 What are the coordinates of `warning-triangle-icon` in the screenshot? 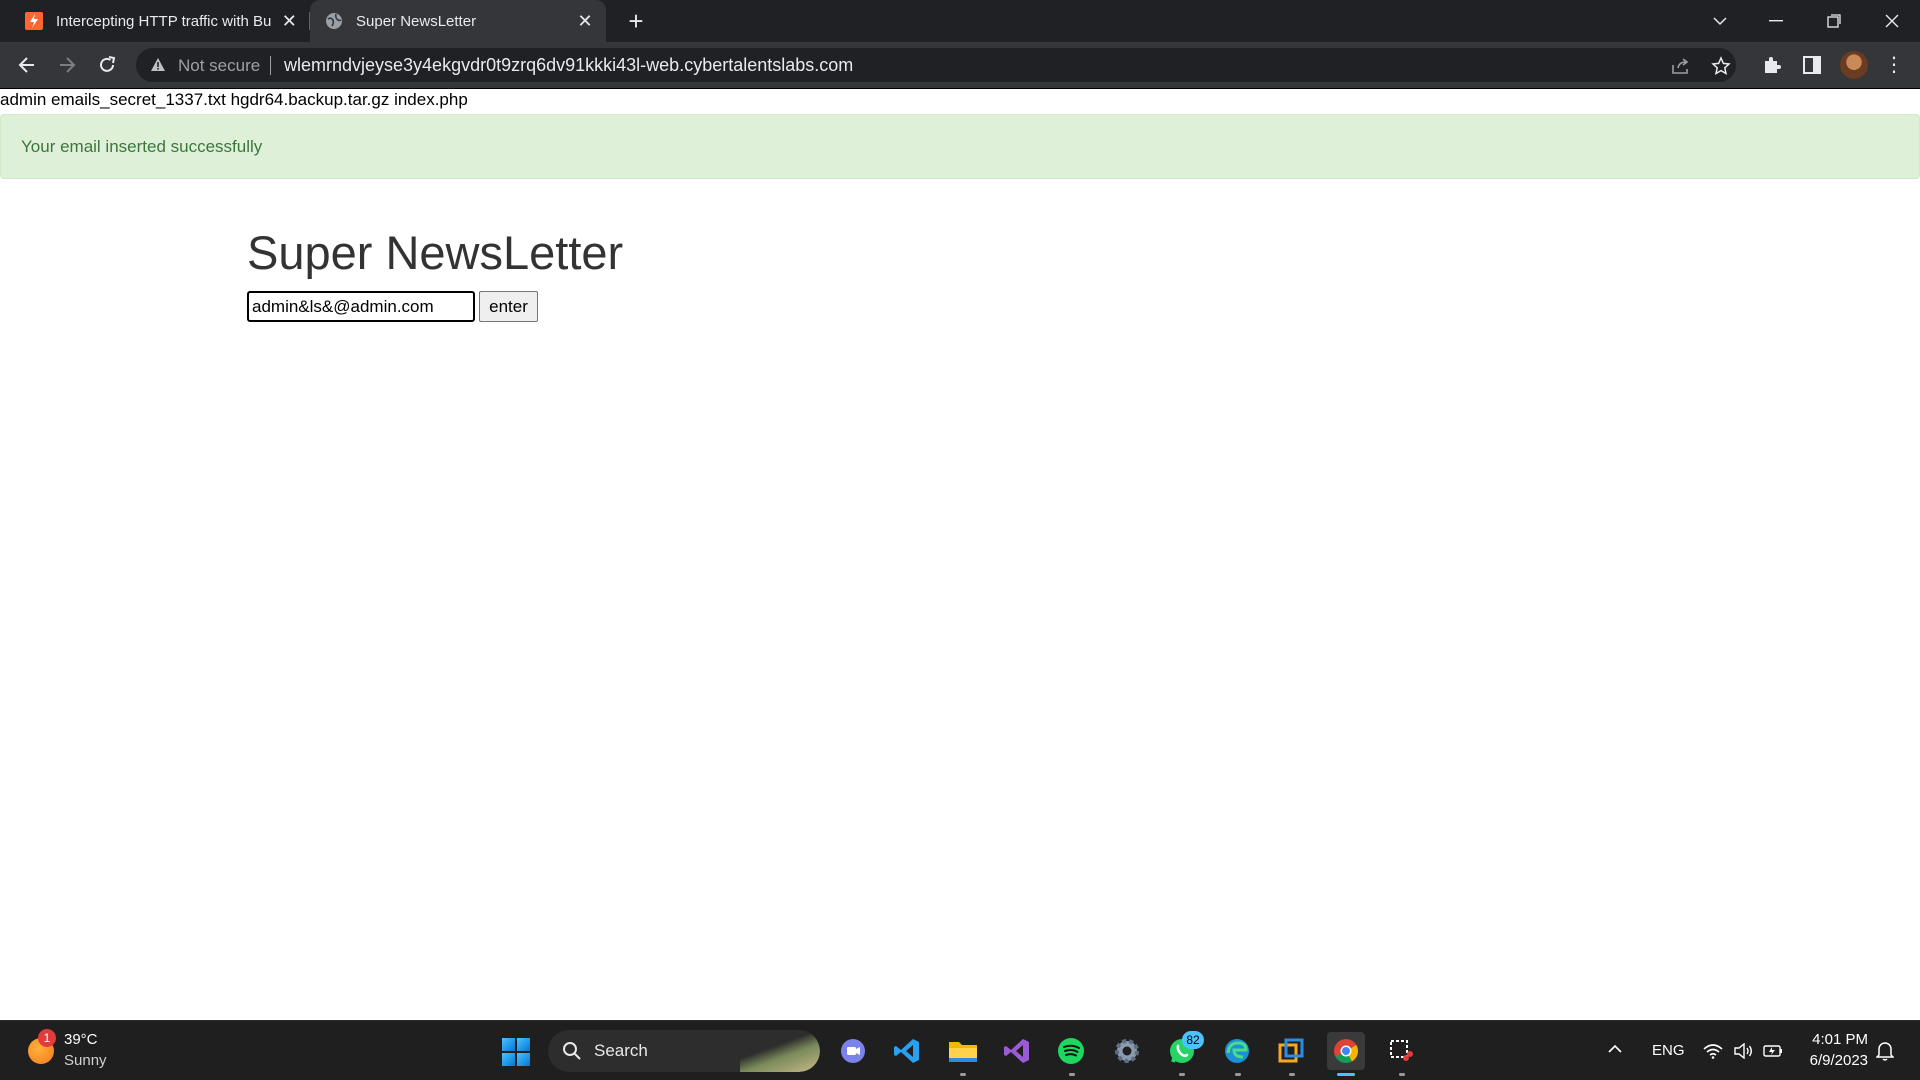 It's located at (158, 67).